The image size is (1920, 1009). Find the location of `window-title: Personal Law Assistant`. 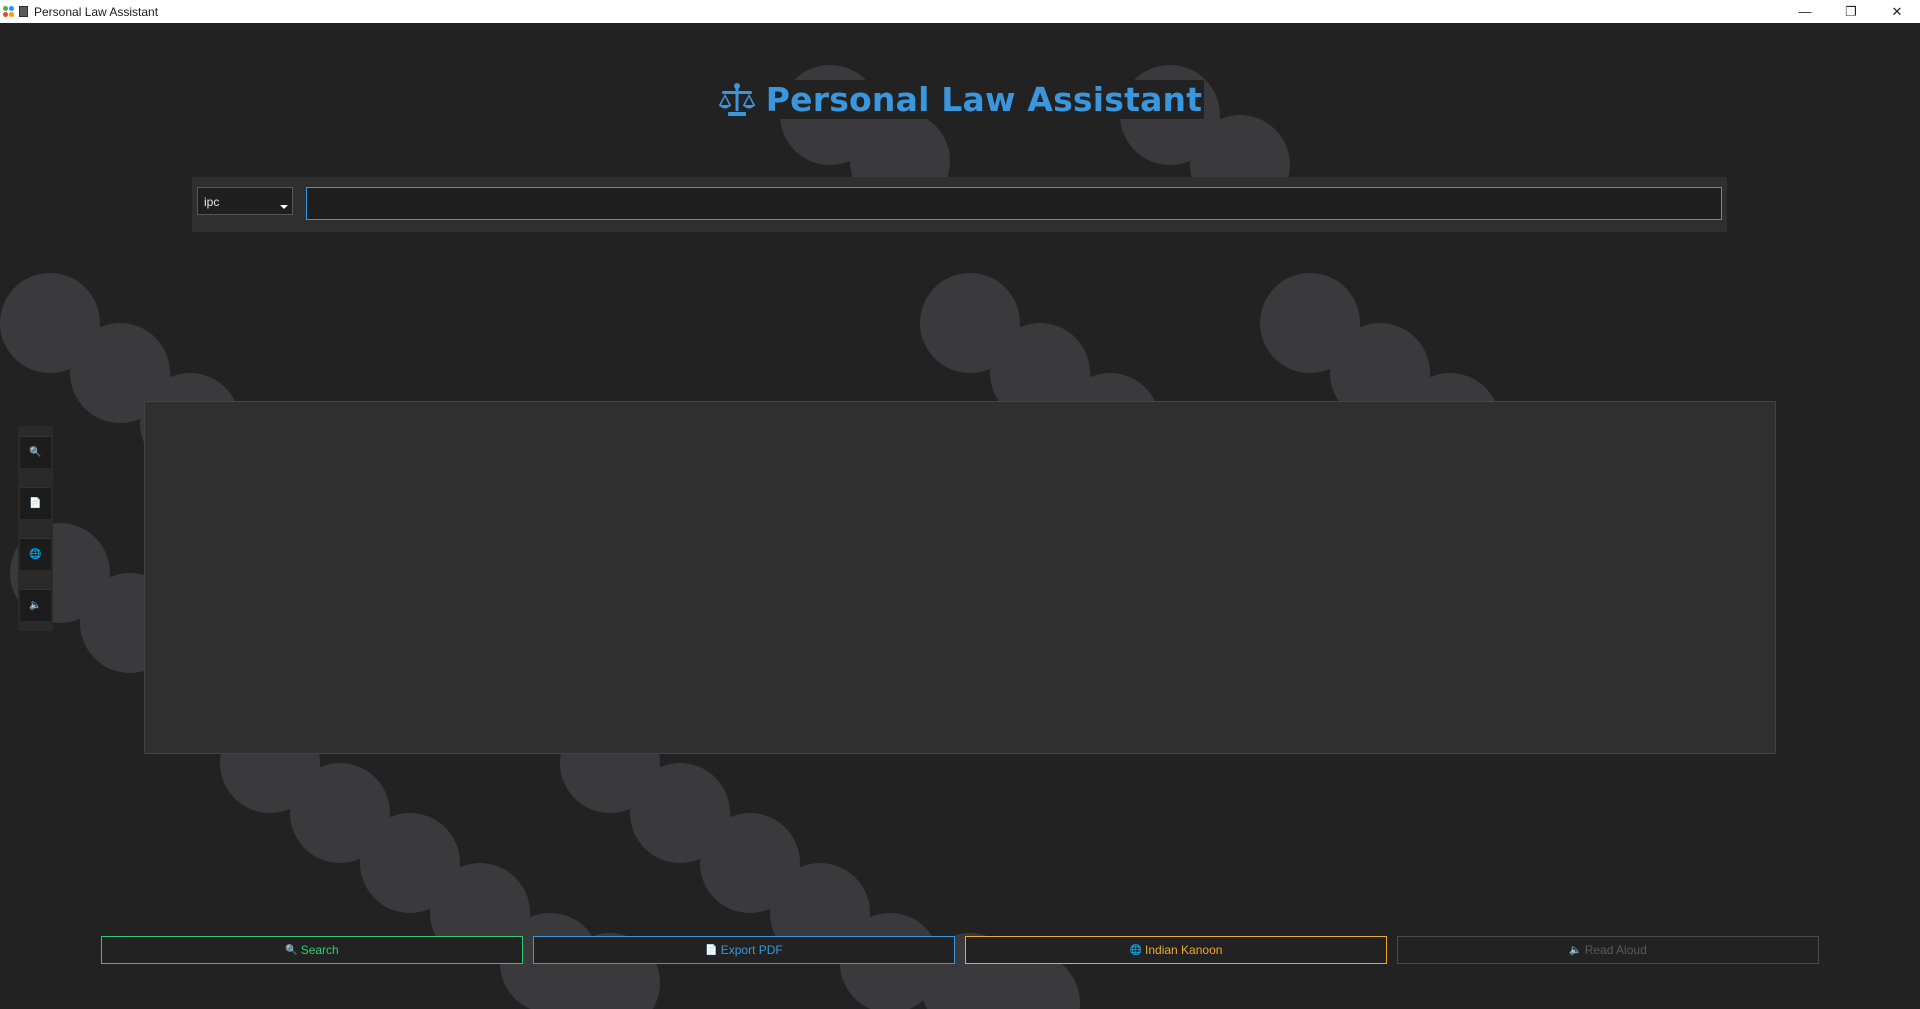

window-title: Personal Law Assistant is located at coordinates (96, 11).